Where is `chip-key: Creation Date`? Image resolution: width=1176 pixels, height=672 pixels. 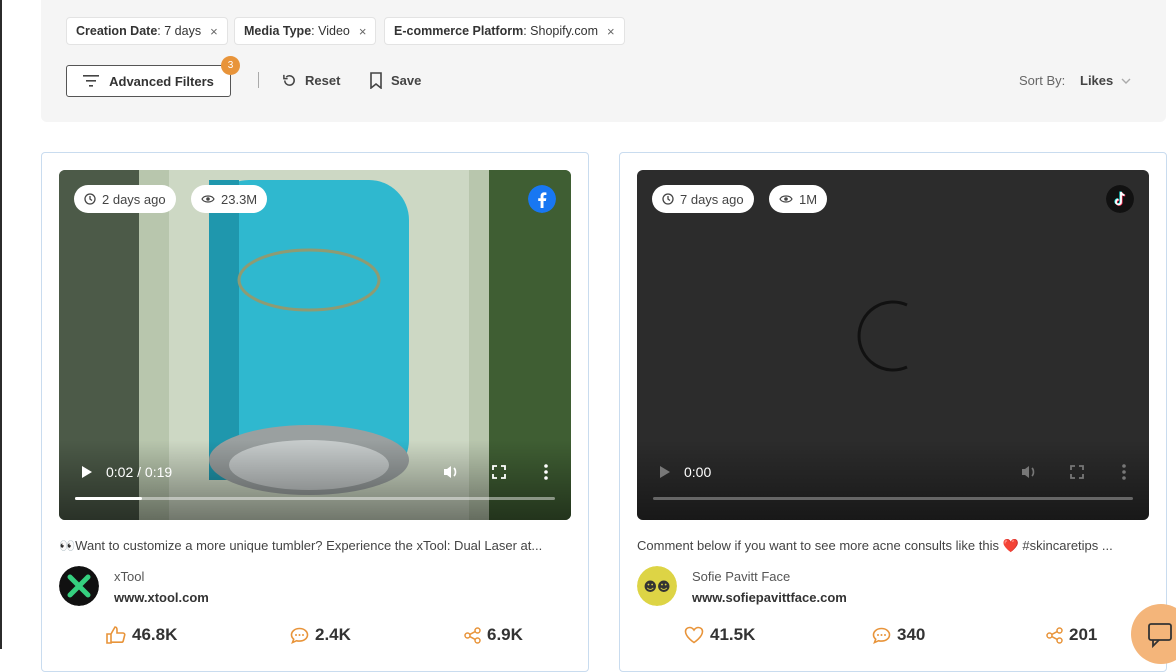
chip-key: Creation Date is located at coordinates (117, 31).